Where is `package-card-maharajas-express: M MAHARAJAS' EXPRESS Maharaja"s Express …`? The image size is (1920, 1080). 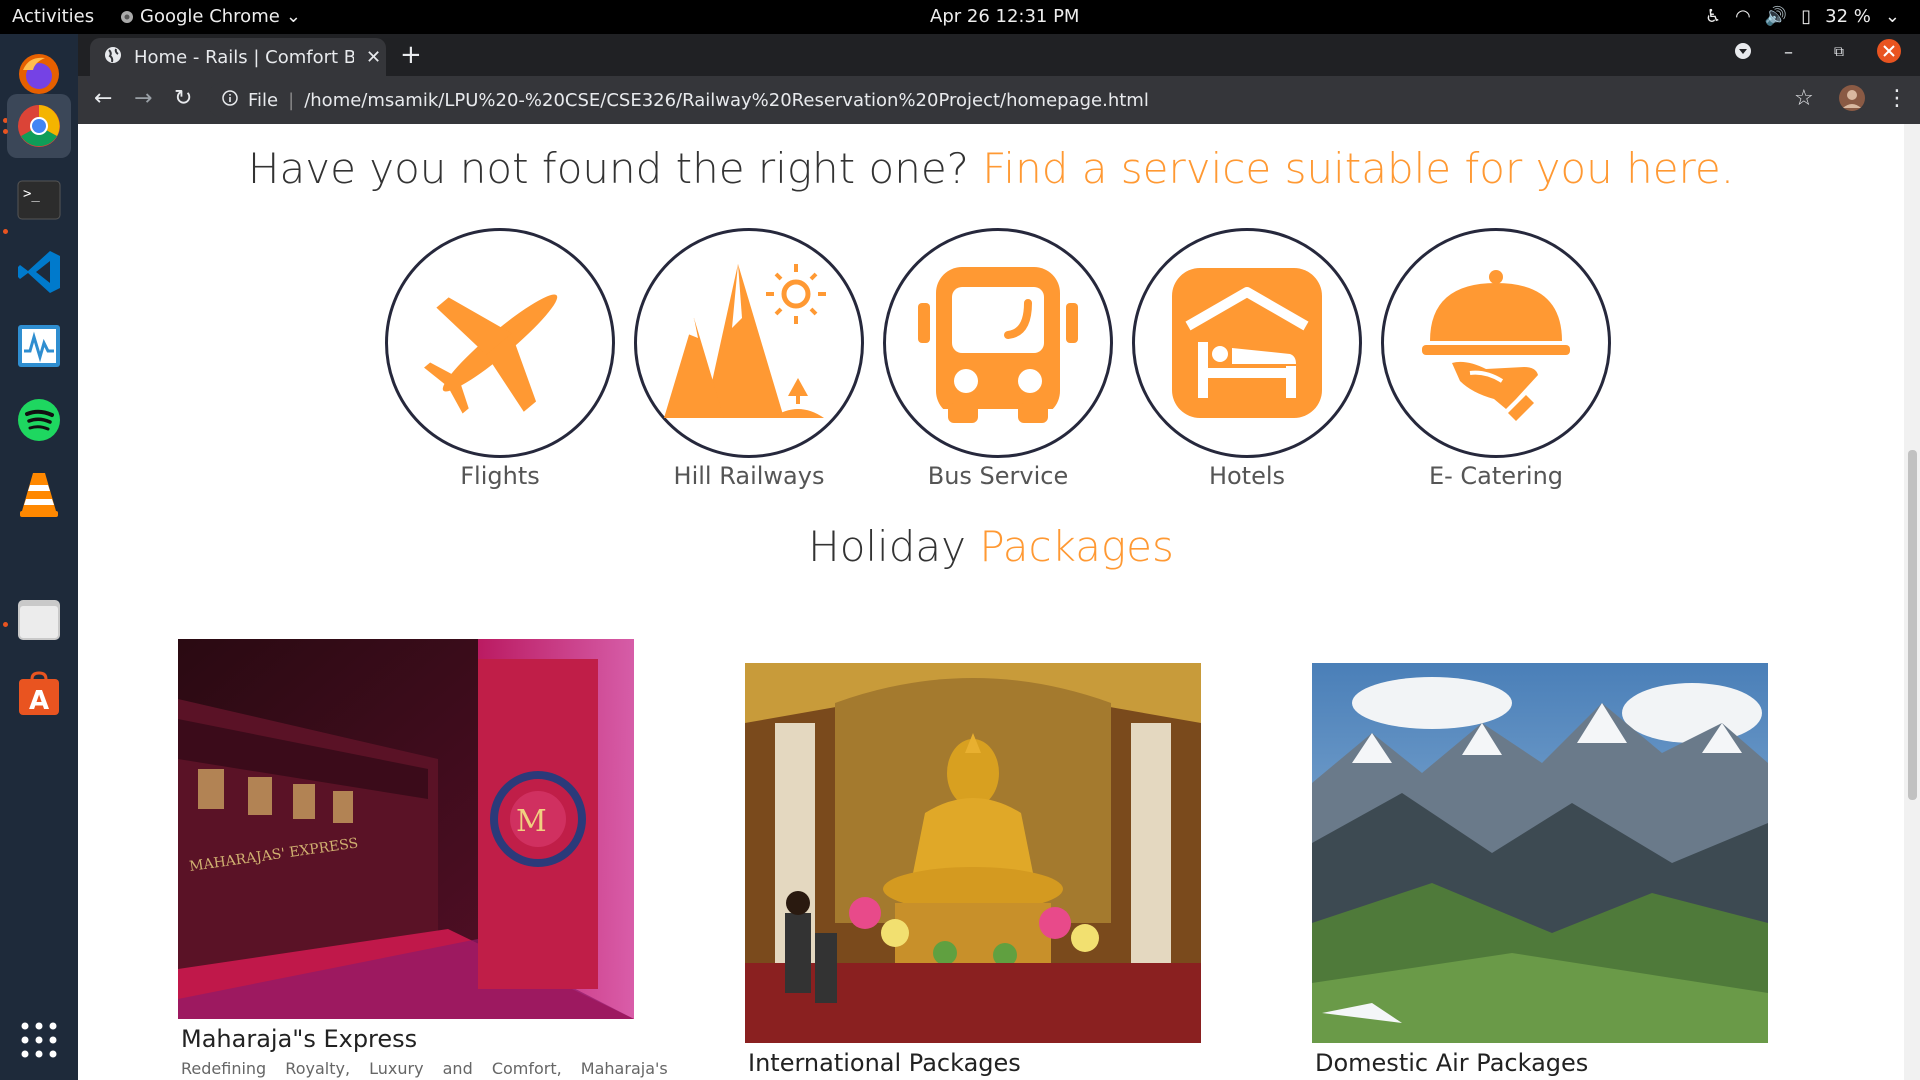 package-card-maharajas-express: M MAHARAJAS' EXPRESS Maharaja"s Express … is located at coordinates (423, 858).